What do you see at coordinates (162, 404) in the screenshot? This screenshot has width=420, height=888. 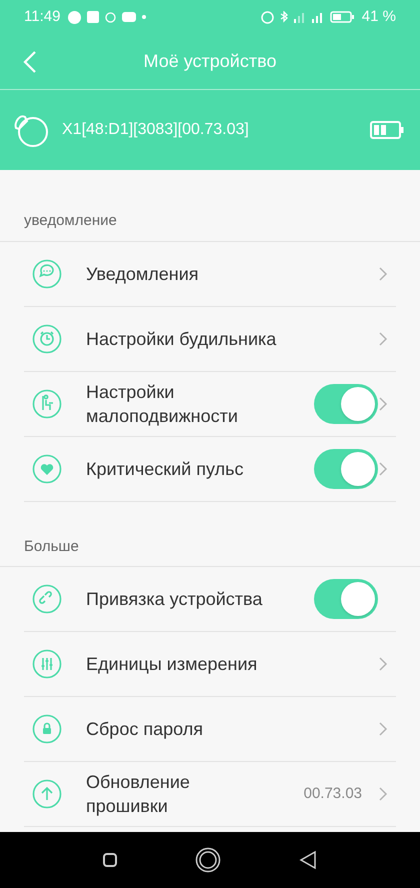 I see `row-label: Настройки малоподвижности` at bounding box center [162, 404].